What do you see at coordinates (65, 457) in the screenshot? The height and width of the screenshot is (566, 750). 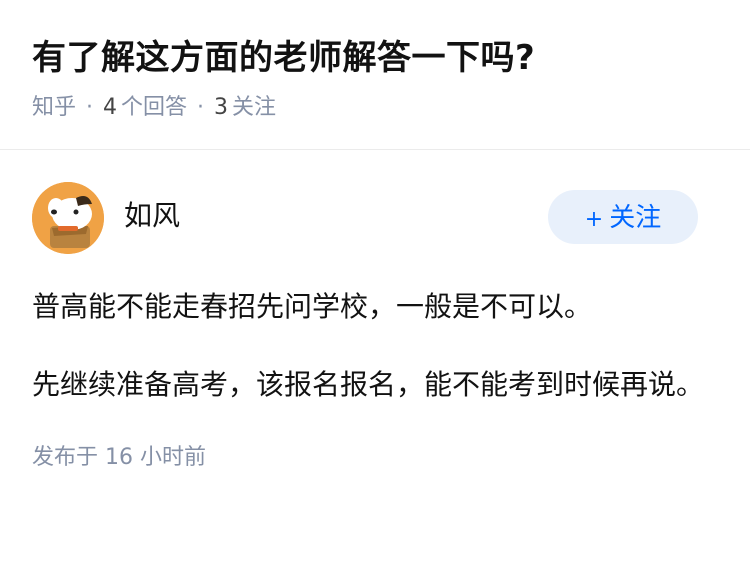 I see `publish-prefix: 发布于` at bounding box center [65, 457].